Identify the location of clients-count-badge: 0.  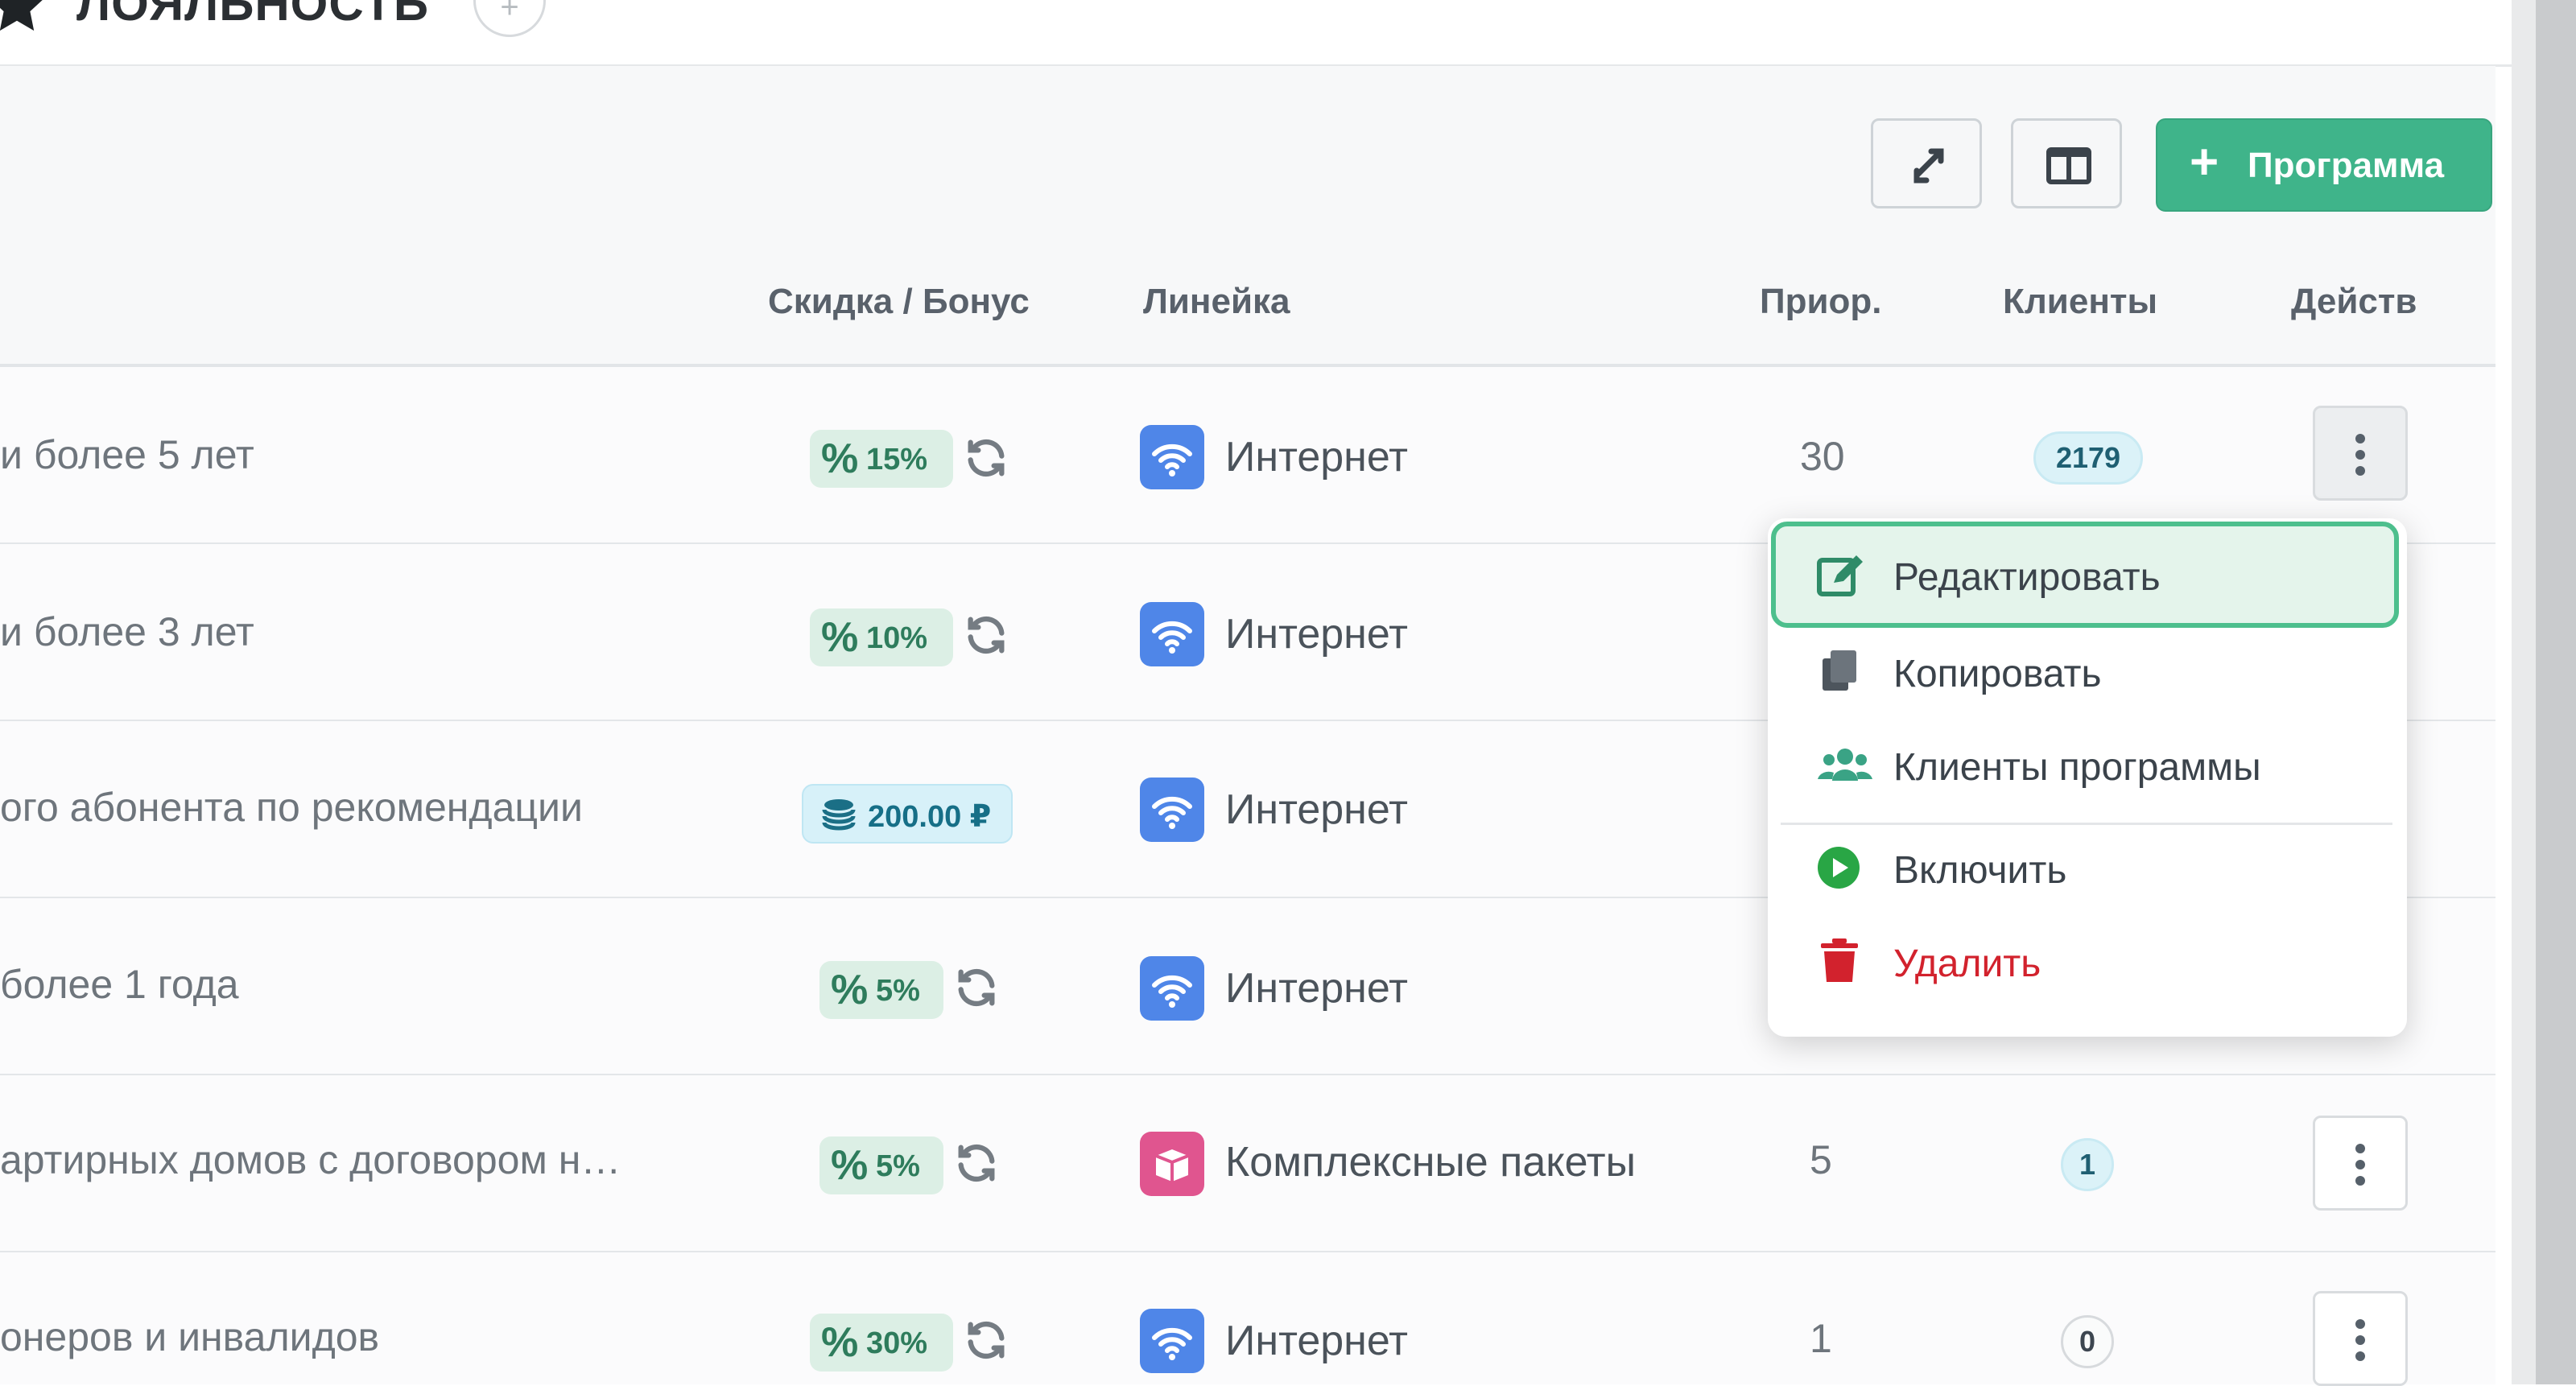
(2087, 1341).